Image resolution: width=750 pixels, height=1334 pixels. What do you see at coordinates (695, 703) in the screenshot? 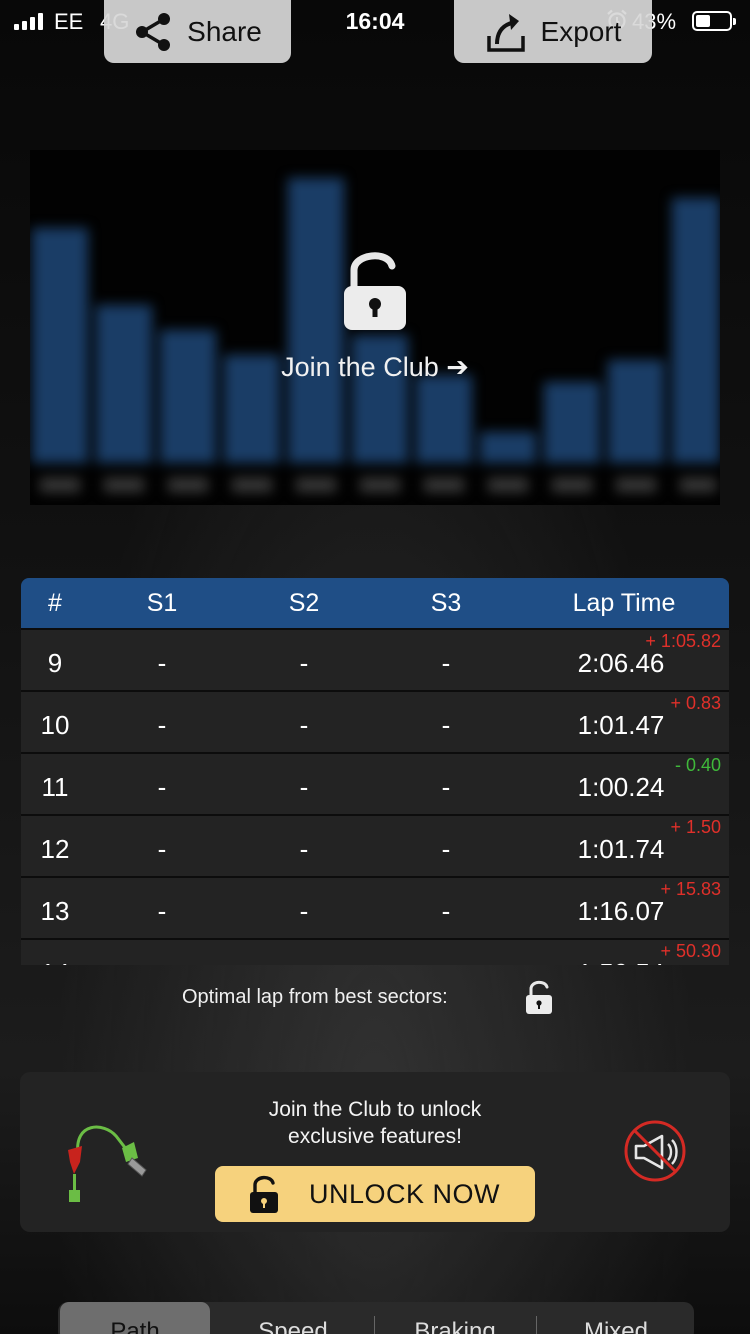
I see `lap-delta: + 0.83` at bounding box center [695, 703].